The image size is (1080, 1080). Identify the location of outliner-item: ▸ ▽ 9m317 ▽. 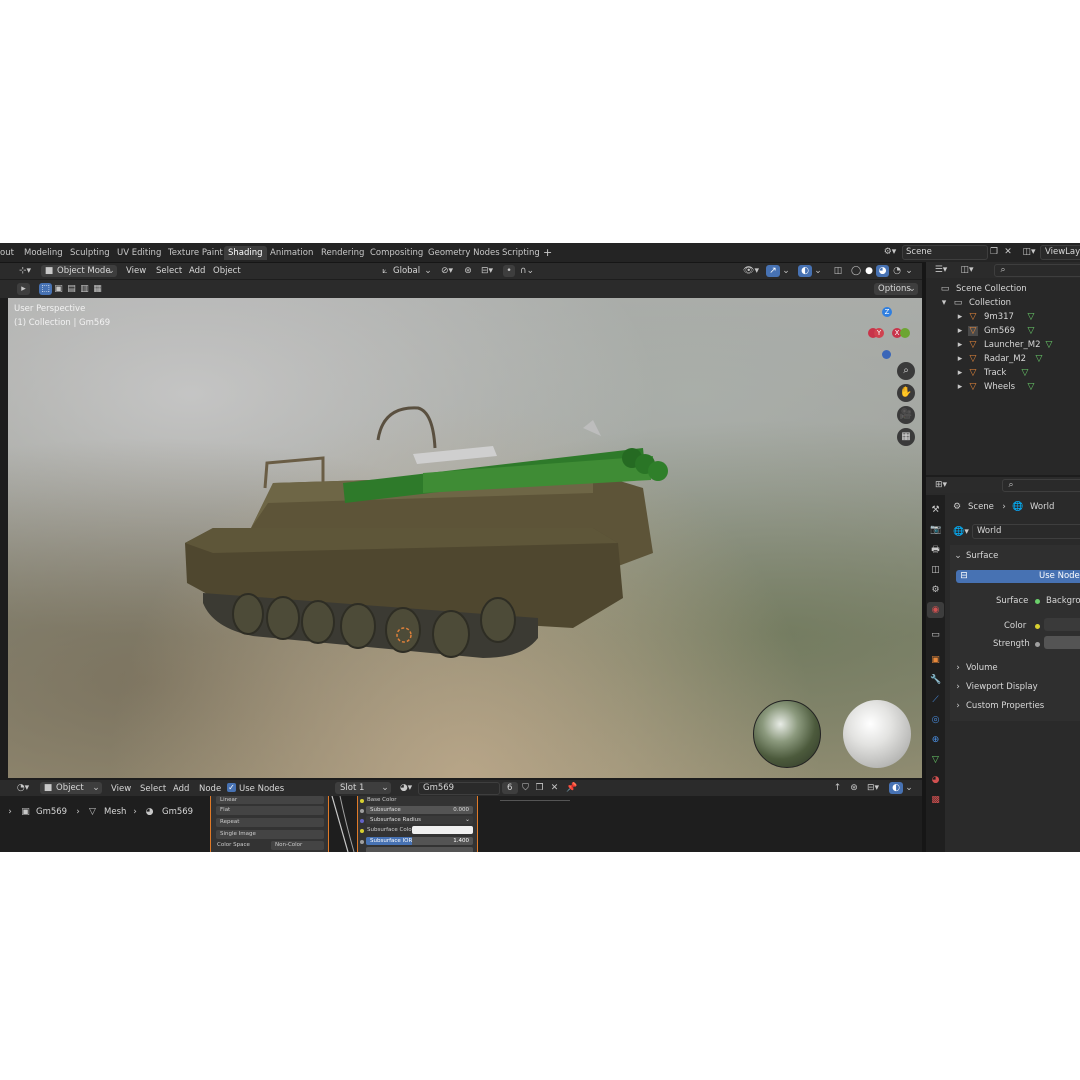
(1003, 317).